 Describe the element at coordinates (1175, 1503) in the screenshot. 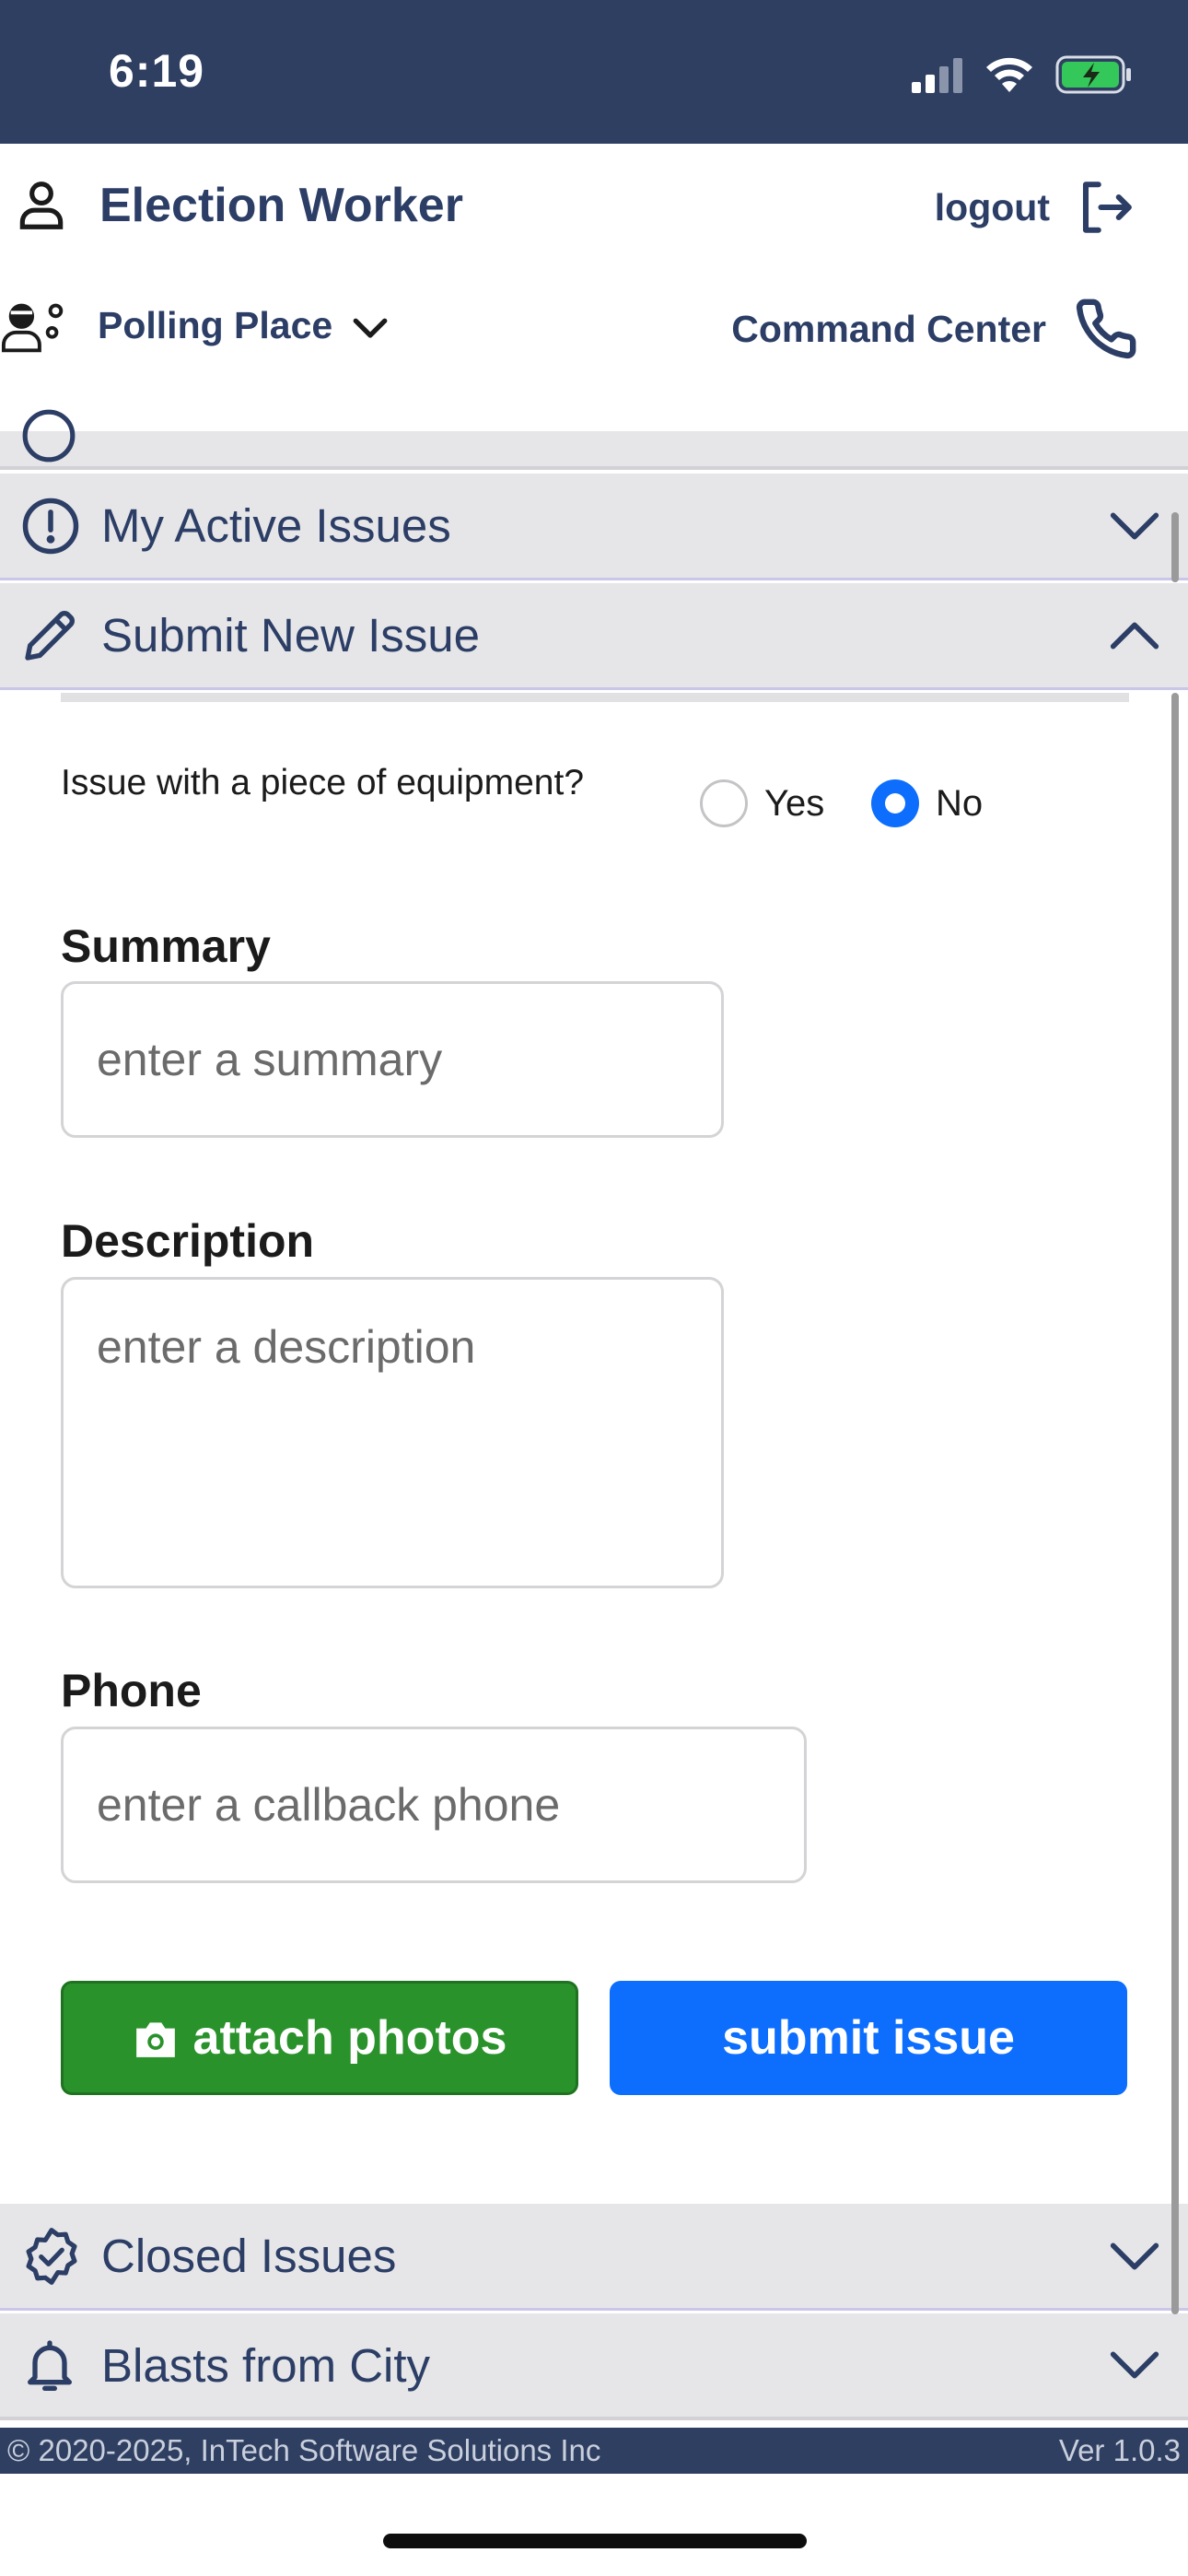

I see `scrollbar-thumb-main` at that location.